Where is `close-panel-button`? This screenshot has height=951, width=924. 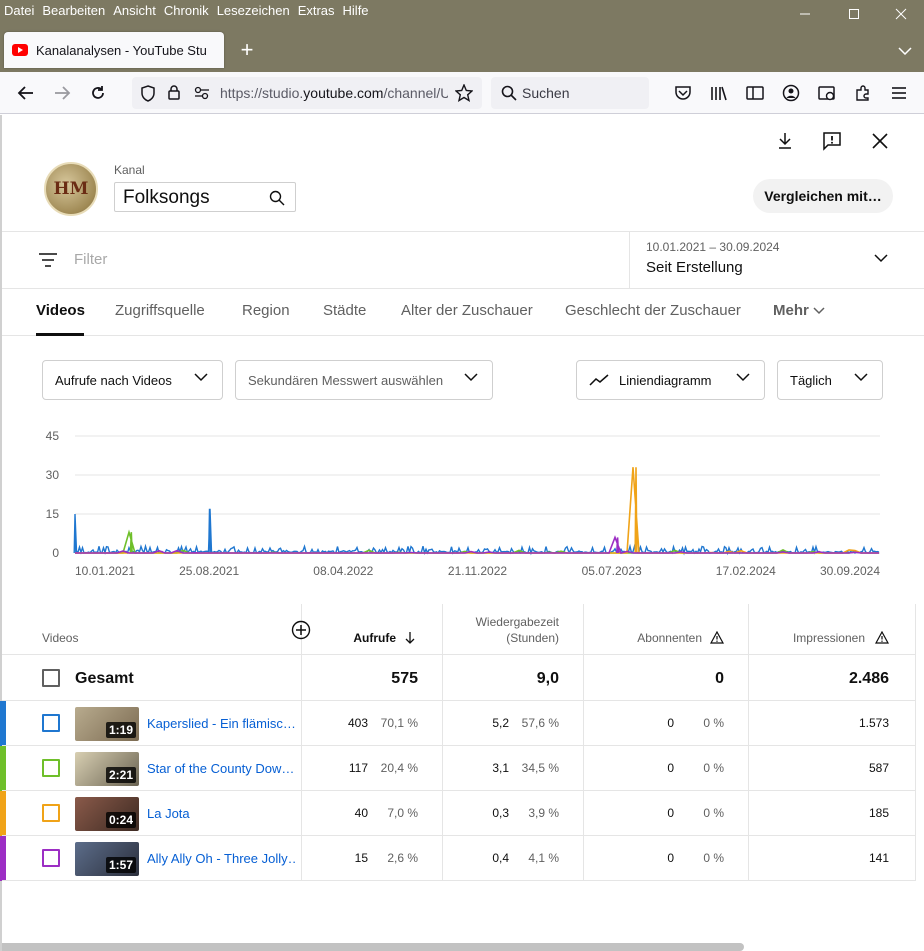
close-panel-button is located at coordinates (880, 141).